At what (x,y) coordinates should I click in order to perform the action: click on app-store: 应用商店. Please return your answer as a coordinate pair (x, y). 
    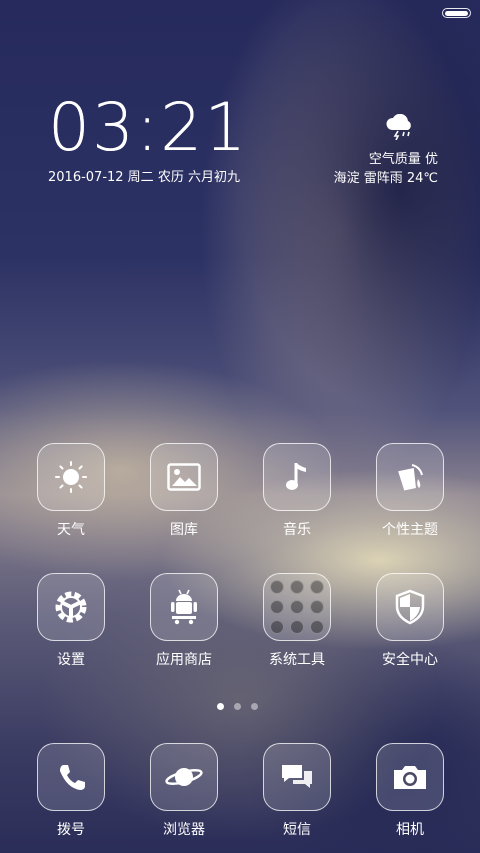
    Looking at the image, I should click on (184, 621).